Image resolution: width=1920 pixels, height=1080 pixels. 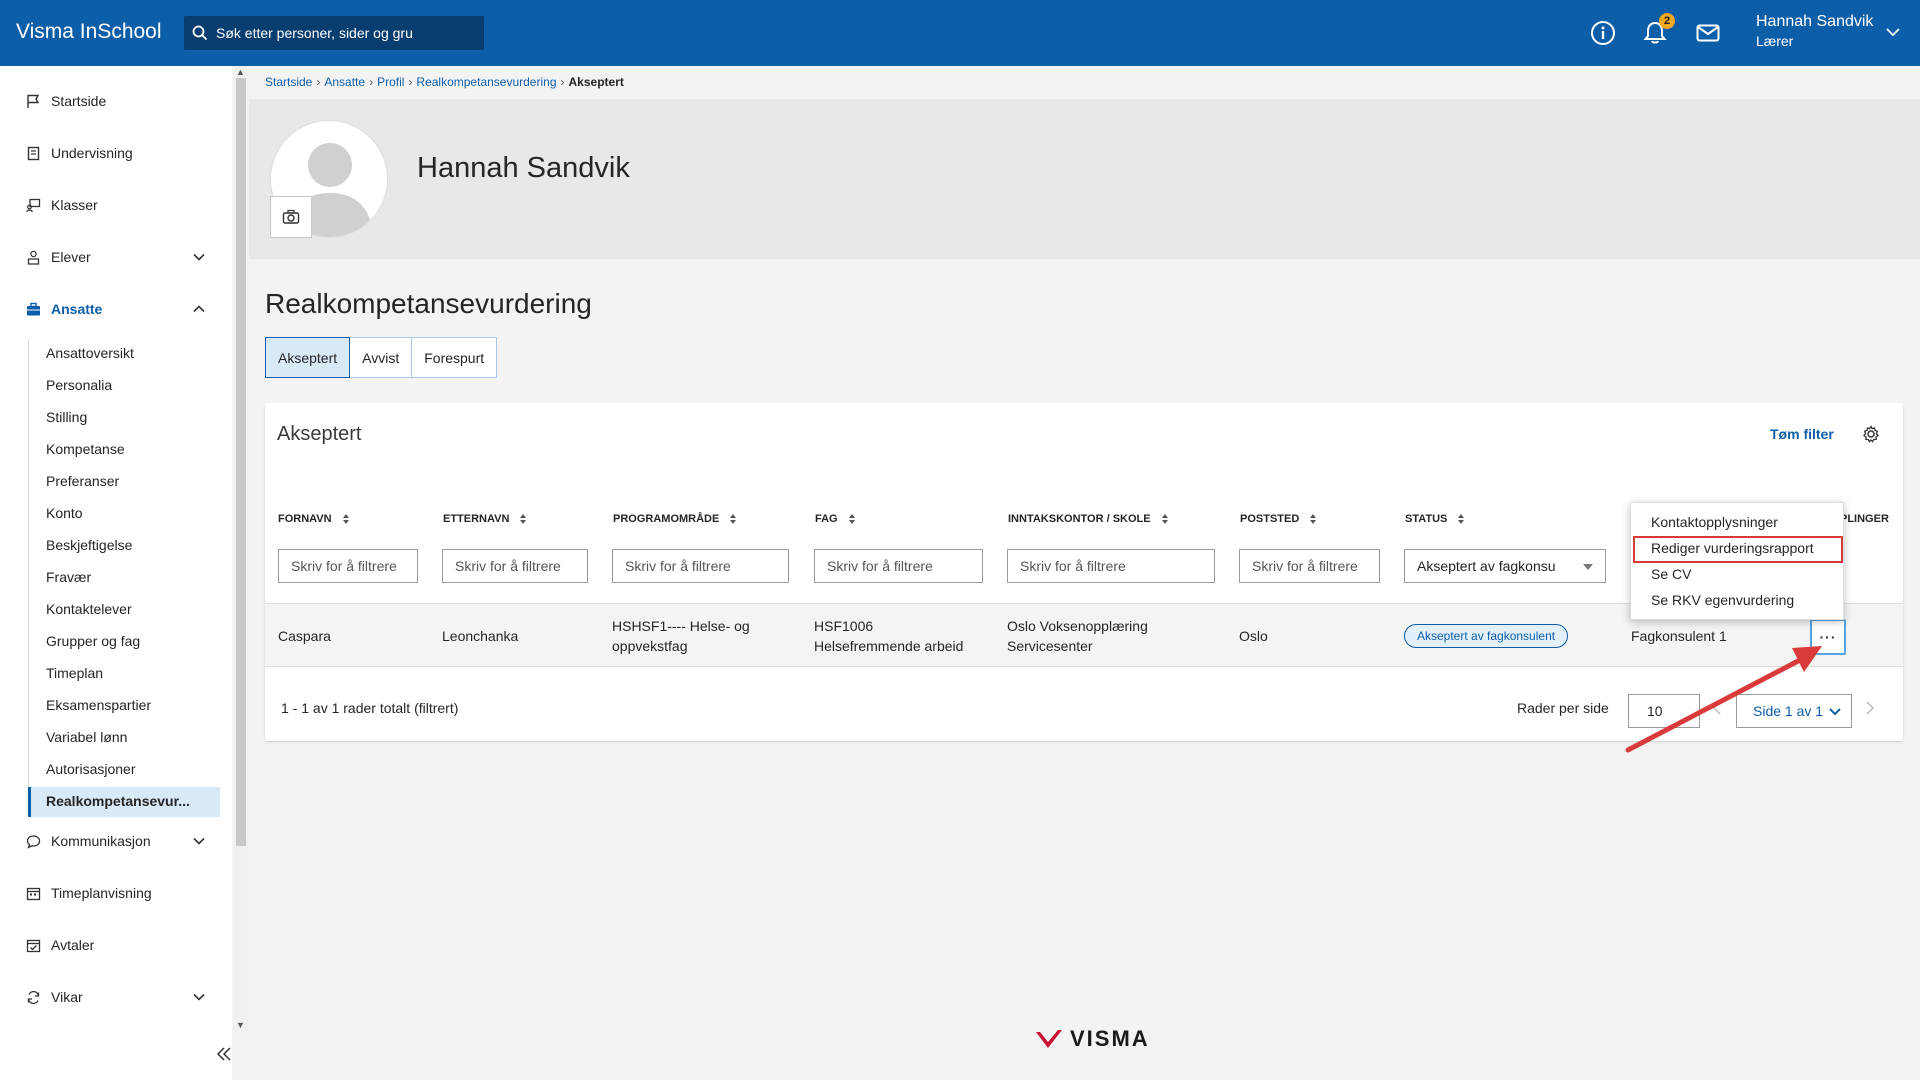 I want to click on tab-avvist: Avvist, so click(x=381, y=357).